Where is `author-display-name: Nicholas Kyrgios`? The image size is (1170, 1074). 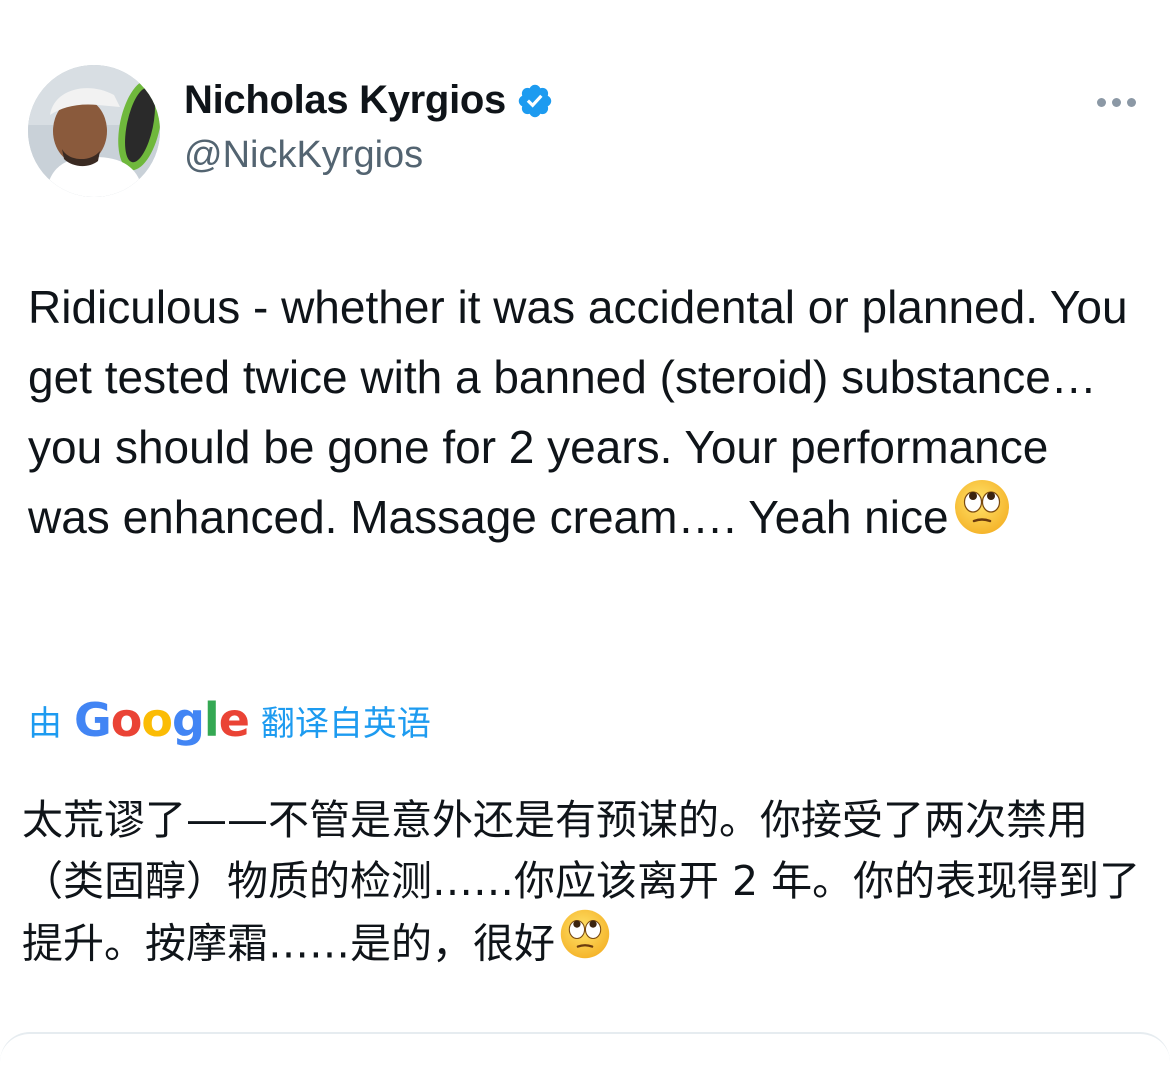 author-display-name: Nicholas Kyrgios is located at coordinates (345, 100).